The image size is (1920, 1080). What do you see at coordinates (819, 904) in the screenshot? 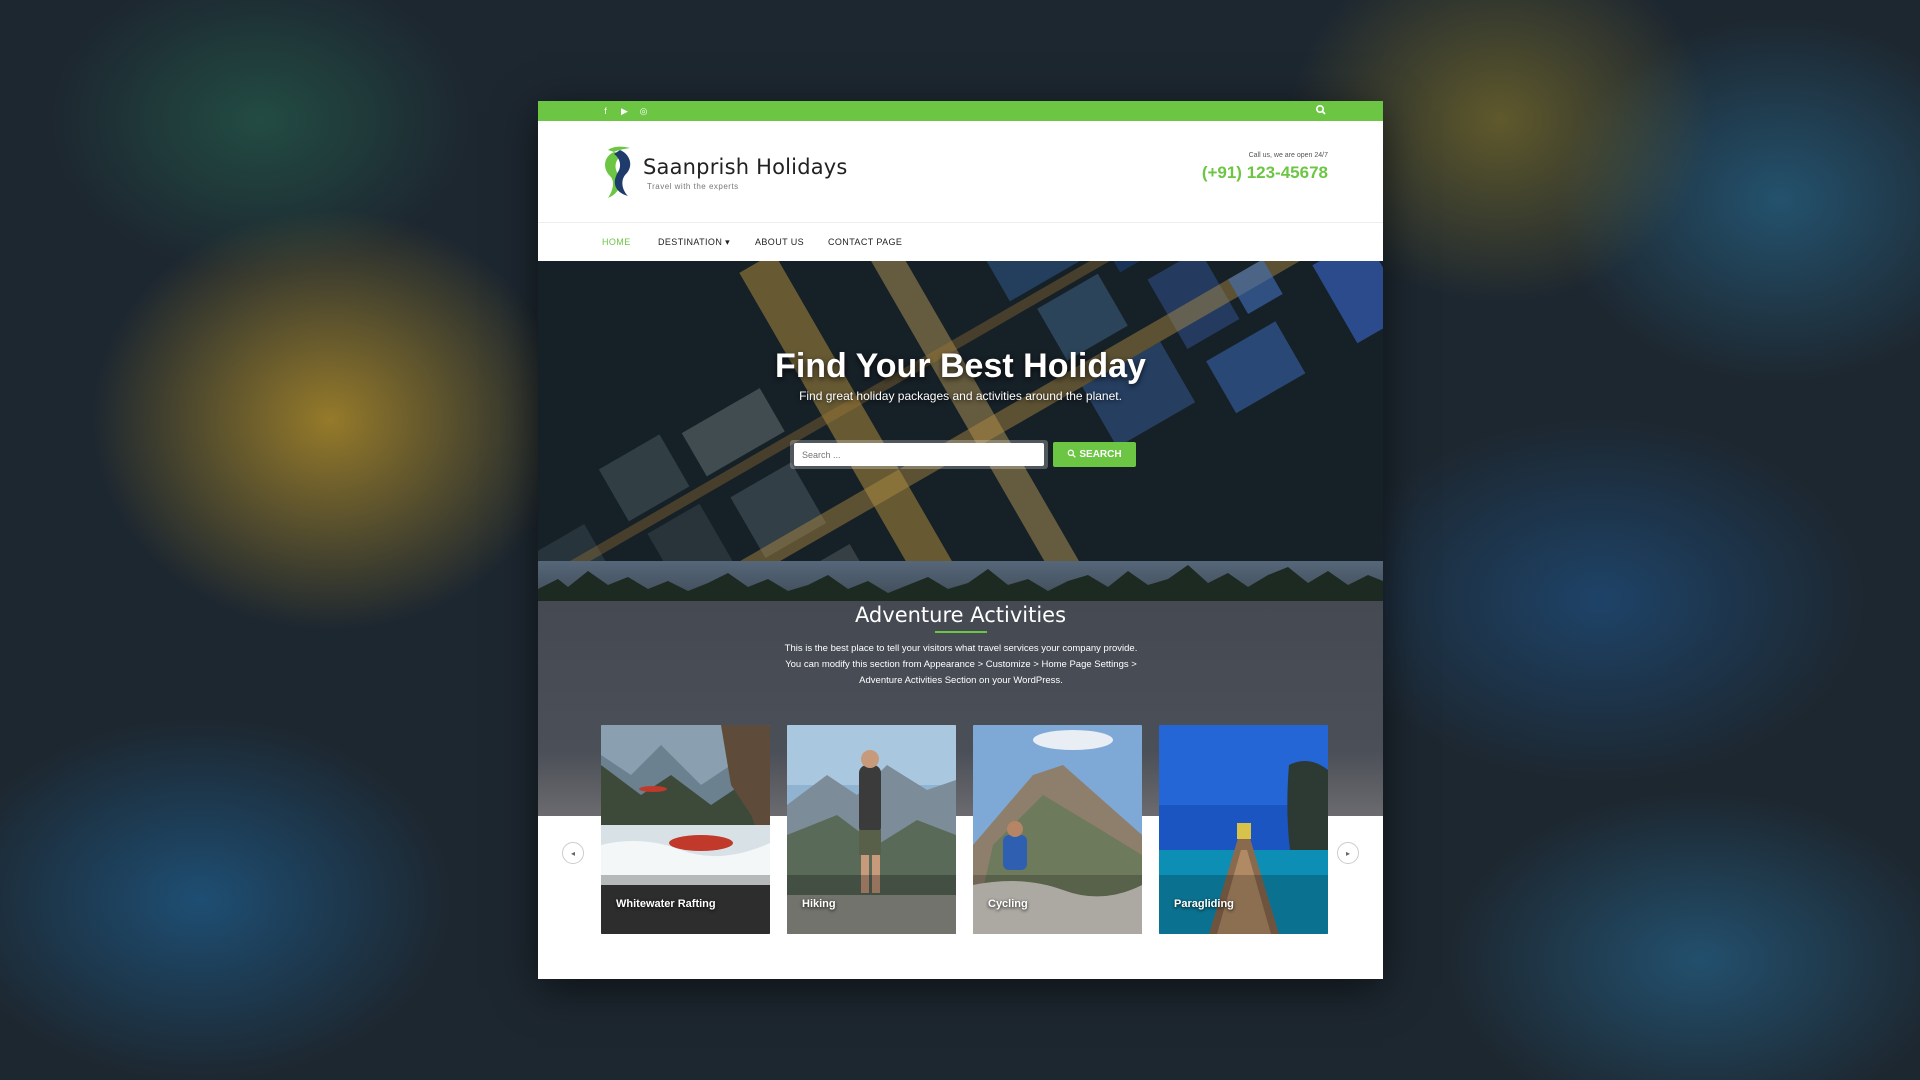
I see `card-label: Hiking` at bounding box center [819, 904].